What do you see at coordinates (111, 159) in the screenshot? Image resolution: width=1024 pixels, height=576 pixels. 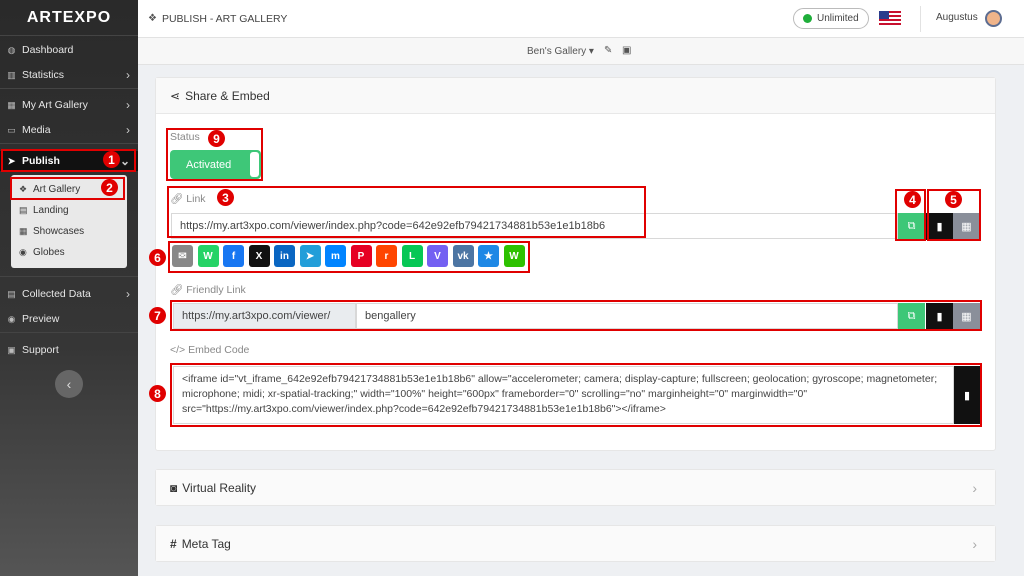 I see `callout-1: 1` at bounding box center [111, 159].